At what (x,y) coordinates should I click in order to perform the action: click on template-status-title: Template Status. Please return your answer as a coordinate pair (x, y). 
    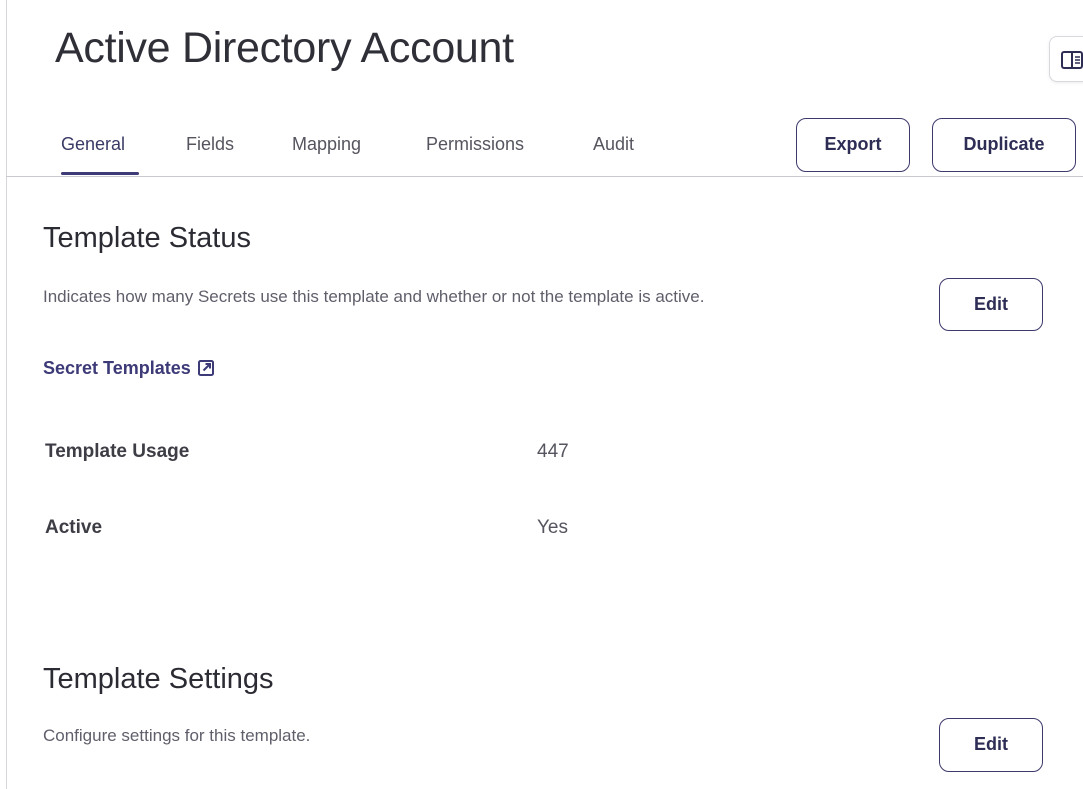
    Looking at the image, I should click on (147, 238).